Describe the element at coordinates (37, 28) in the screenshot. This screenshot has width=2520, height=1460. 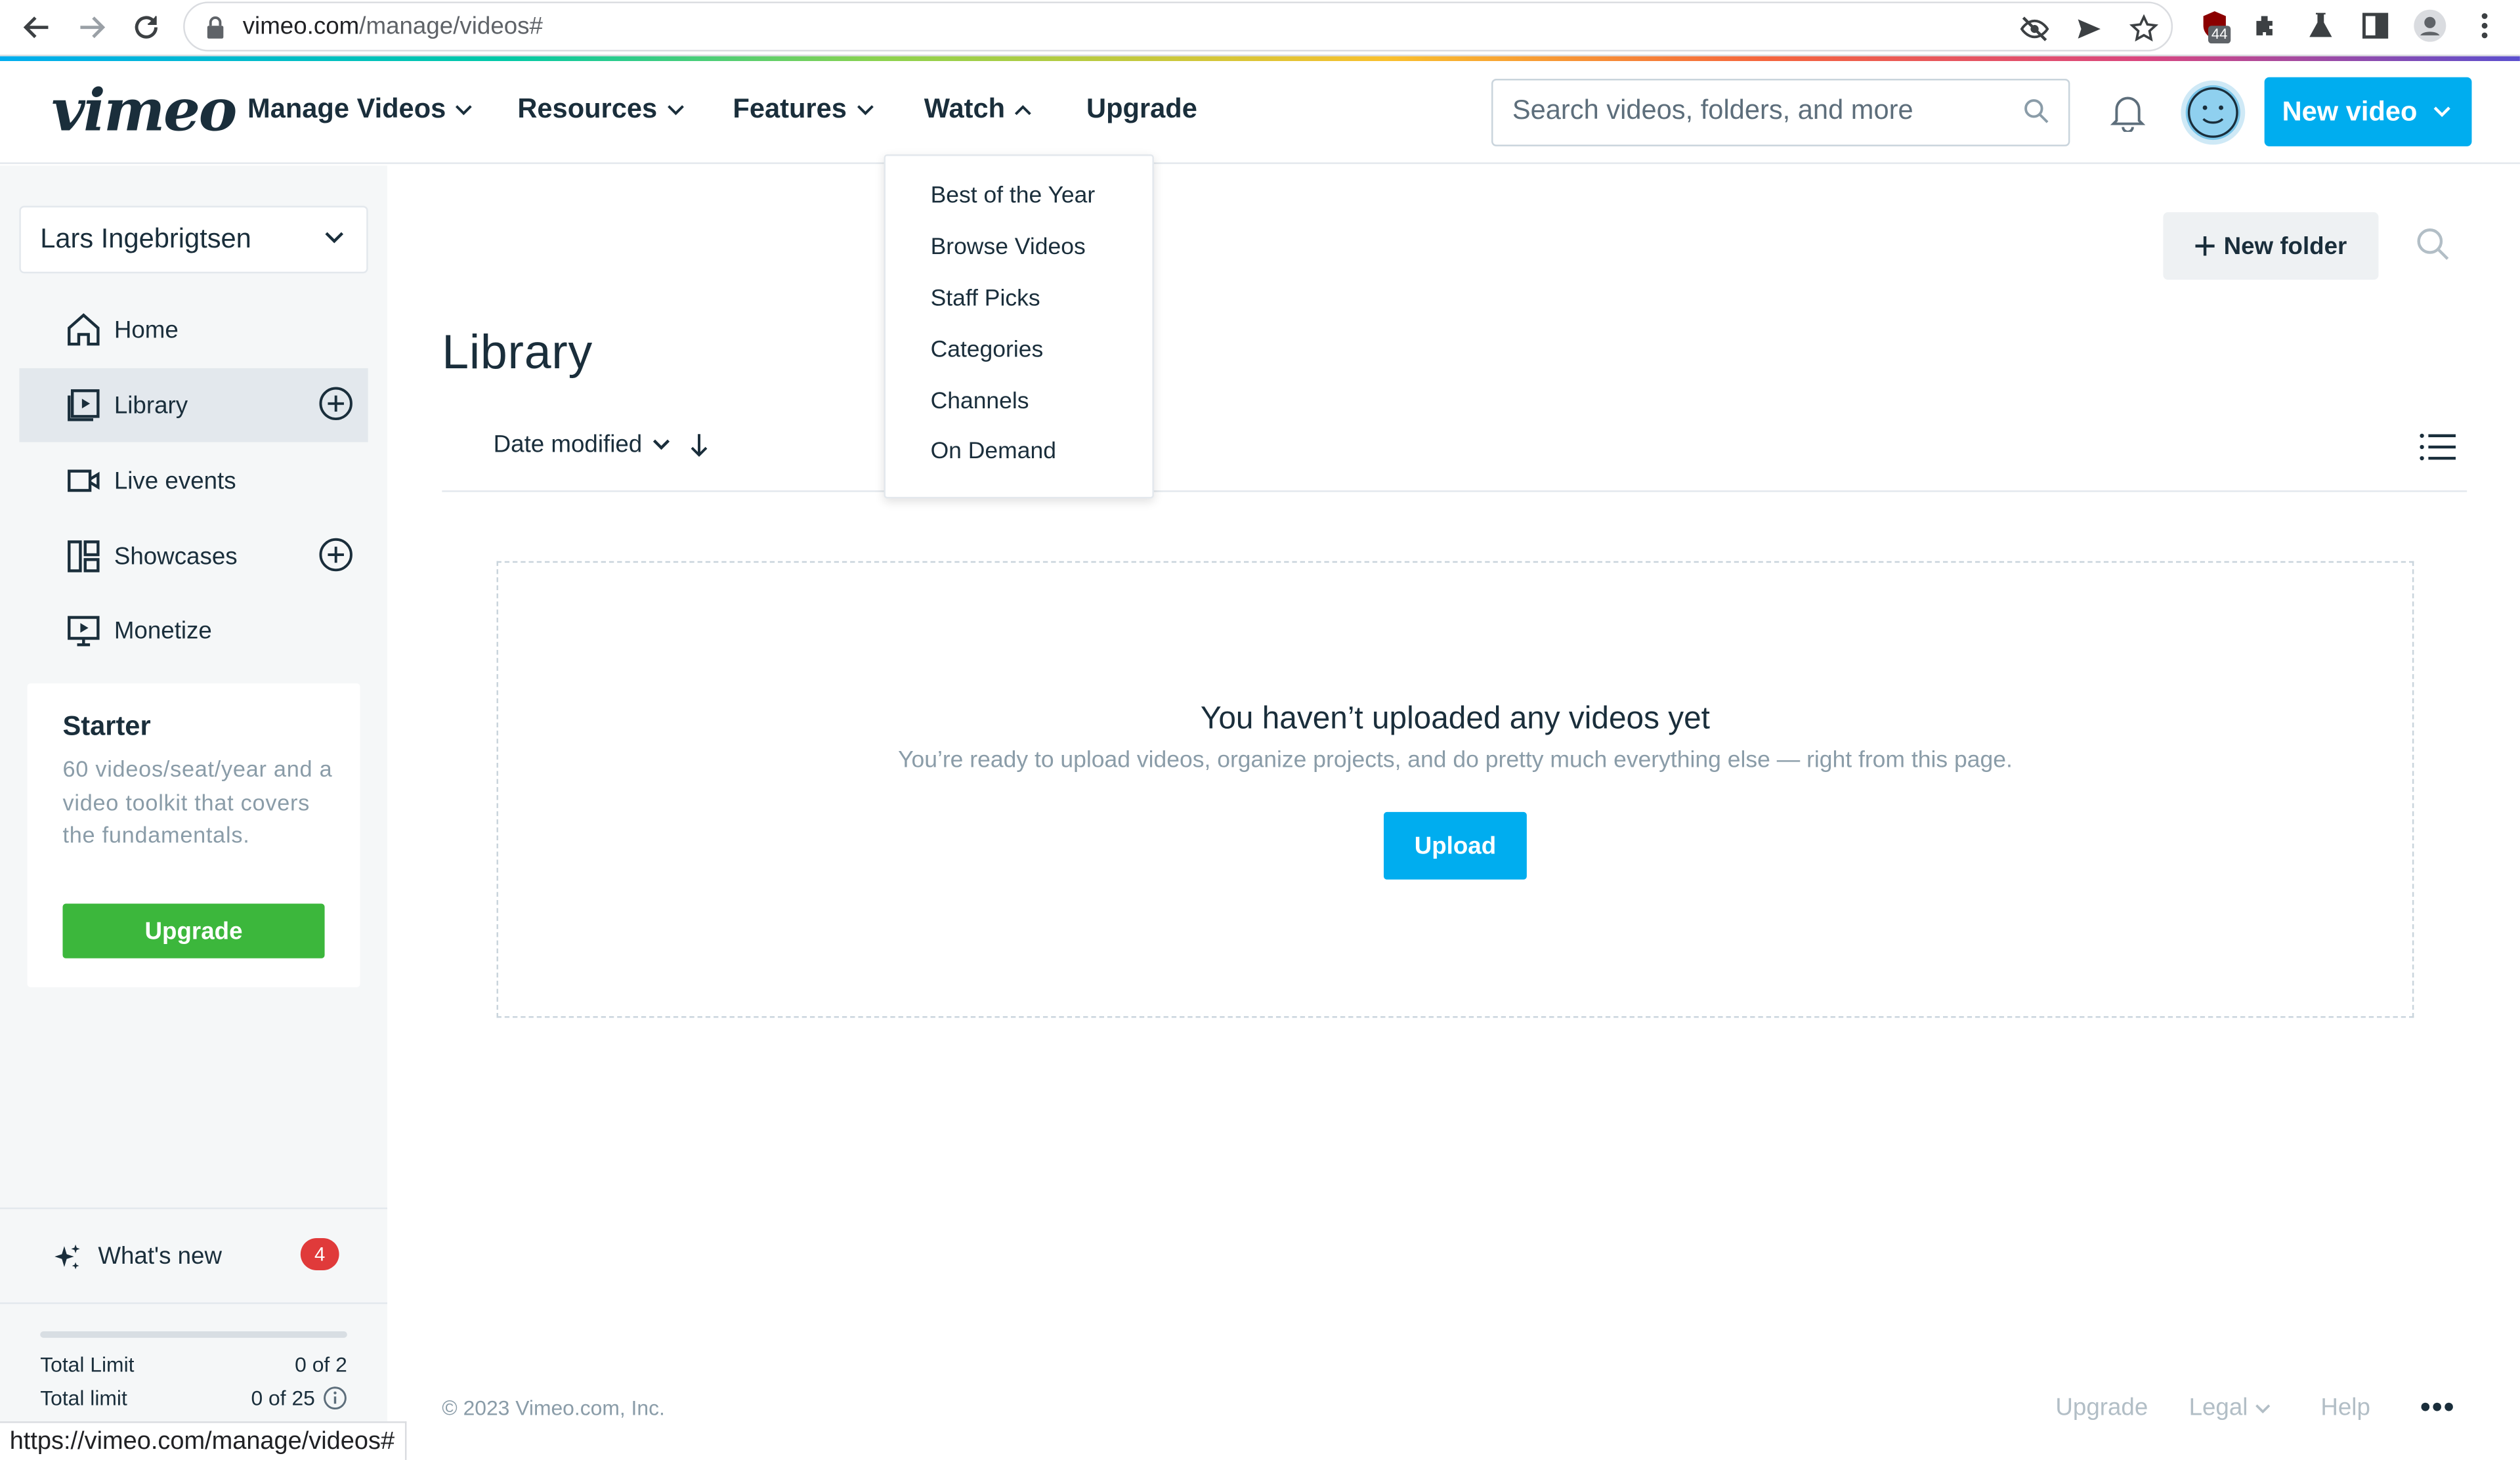
I see `back-icon` at that location.